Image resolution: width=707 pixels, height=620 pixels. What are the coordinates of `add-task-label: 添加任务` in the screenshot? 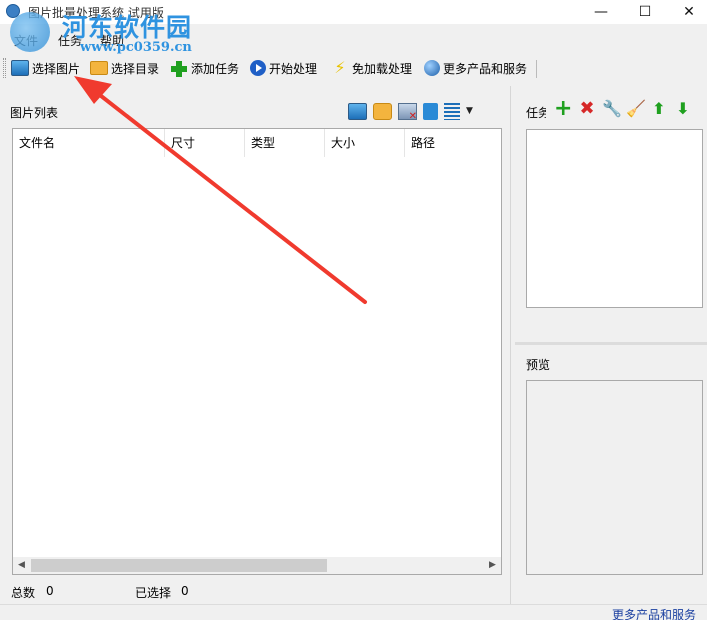 It's located at (215, 68).